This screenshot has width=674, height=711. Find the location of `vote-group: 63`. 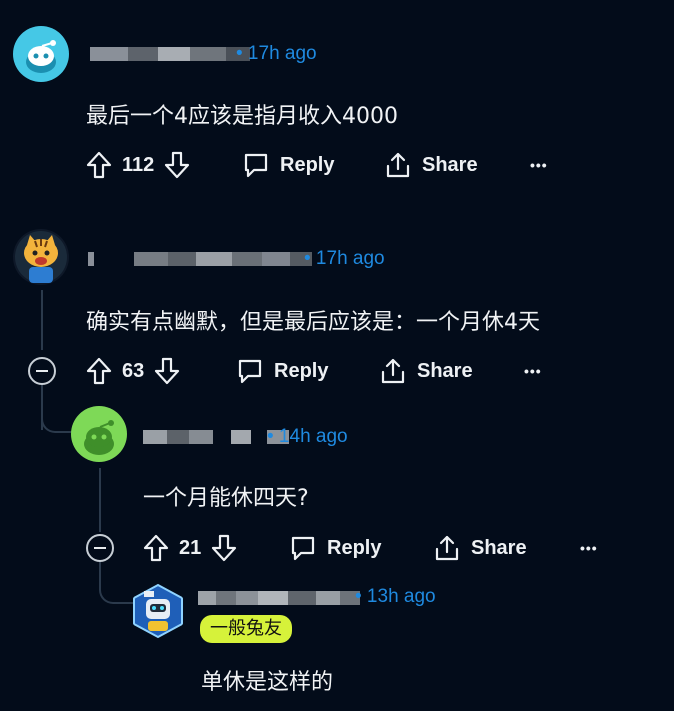

vote-group: 63 is located at coordinates (133, 371).